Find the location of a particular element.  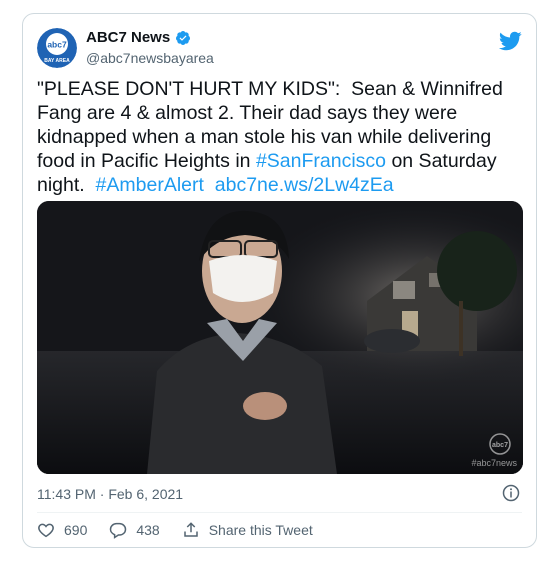

share-icon is located at coordinates (191, 530).